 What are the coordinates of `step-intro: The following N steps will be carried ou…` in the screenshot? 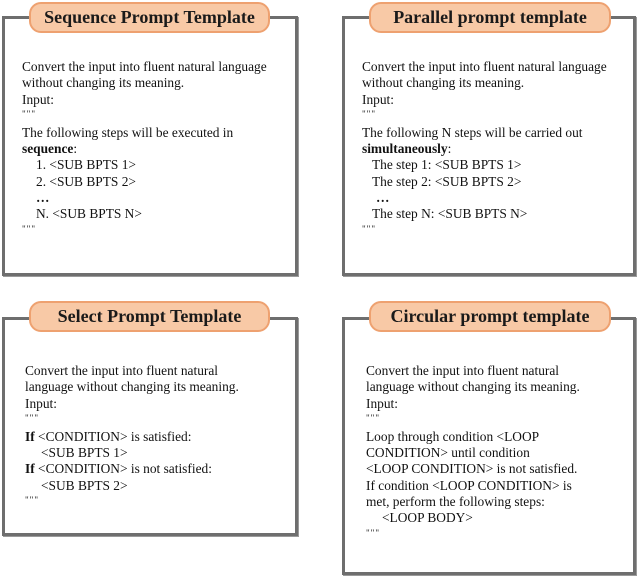 It's located at (472, 132).